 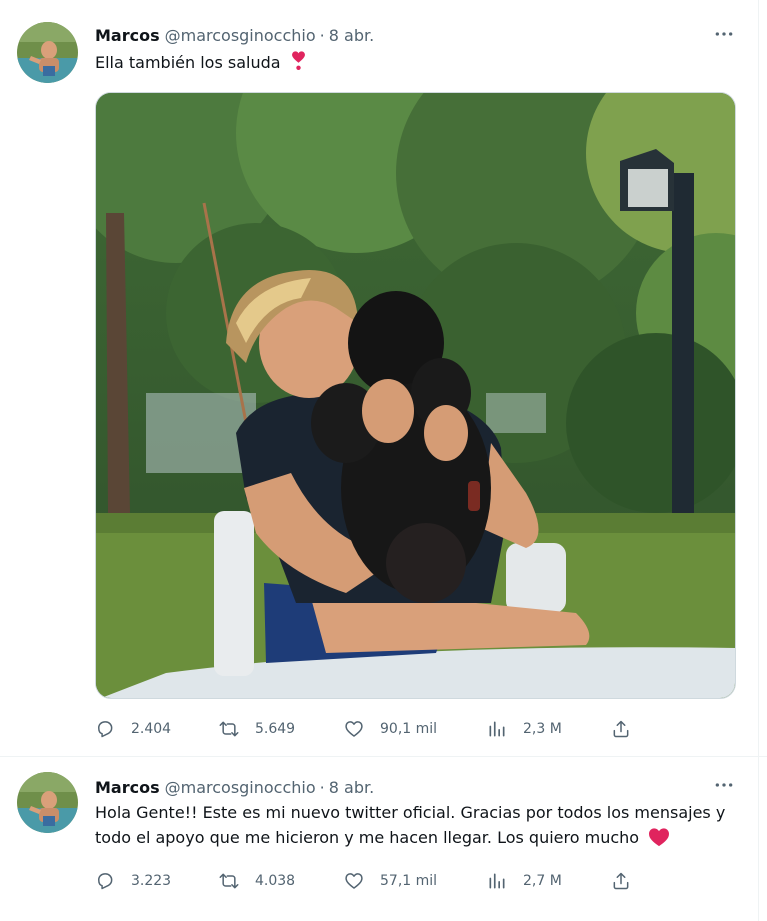 I want to click on like-count: 57,1 mil, so click(x=409, y=881).